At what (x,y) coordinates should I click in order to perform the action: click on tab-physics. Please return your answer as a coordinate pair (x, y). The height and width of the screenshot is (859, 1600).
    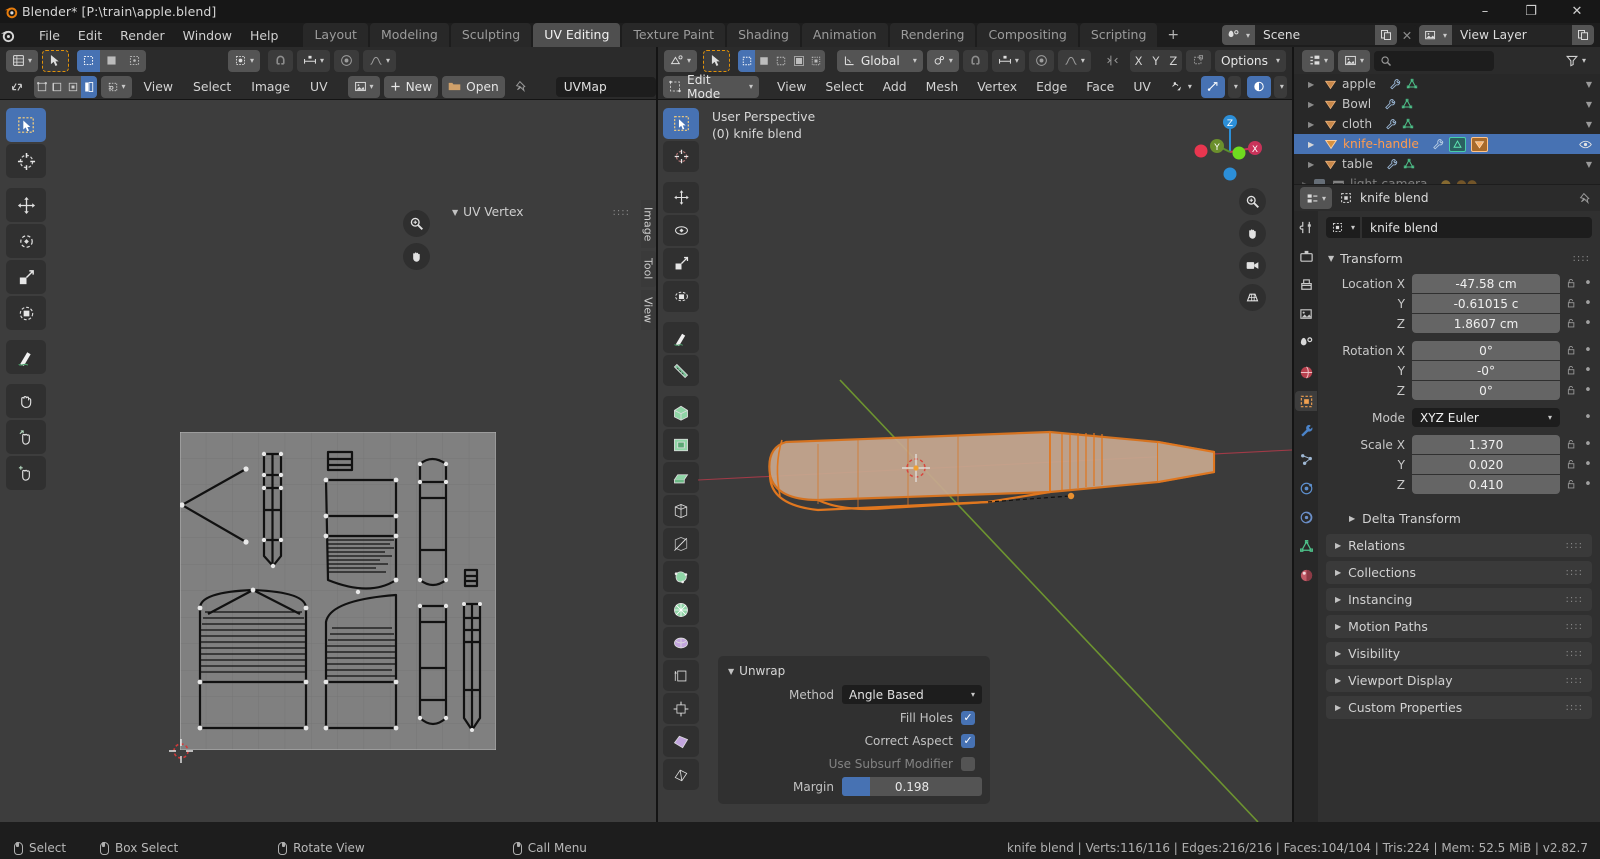
    Looking at the image, I should click on (1306, 488).